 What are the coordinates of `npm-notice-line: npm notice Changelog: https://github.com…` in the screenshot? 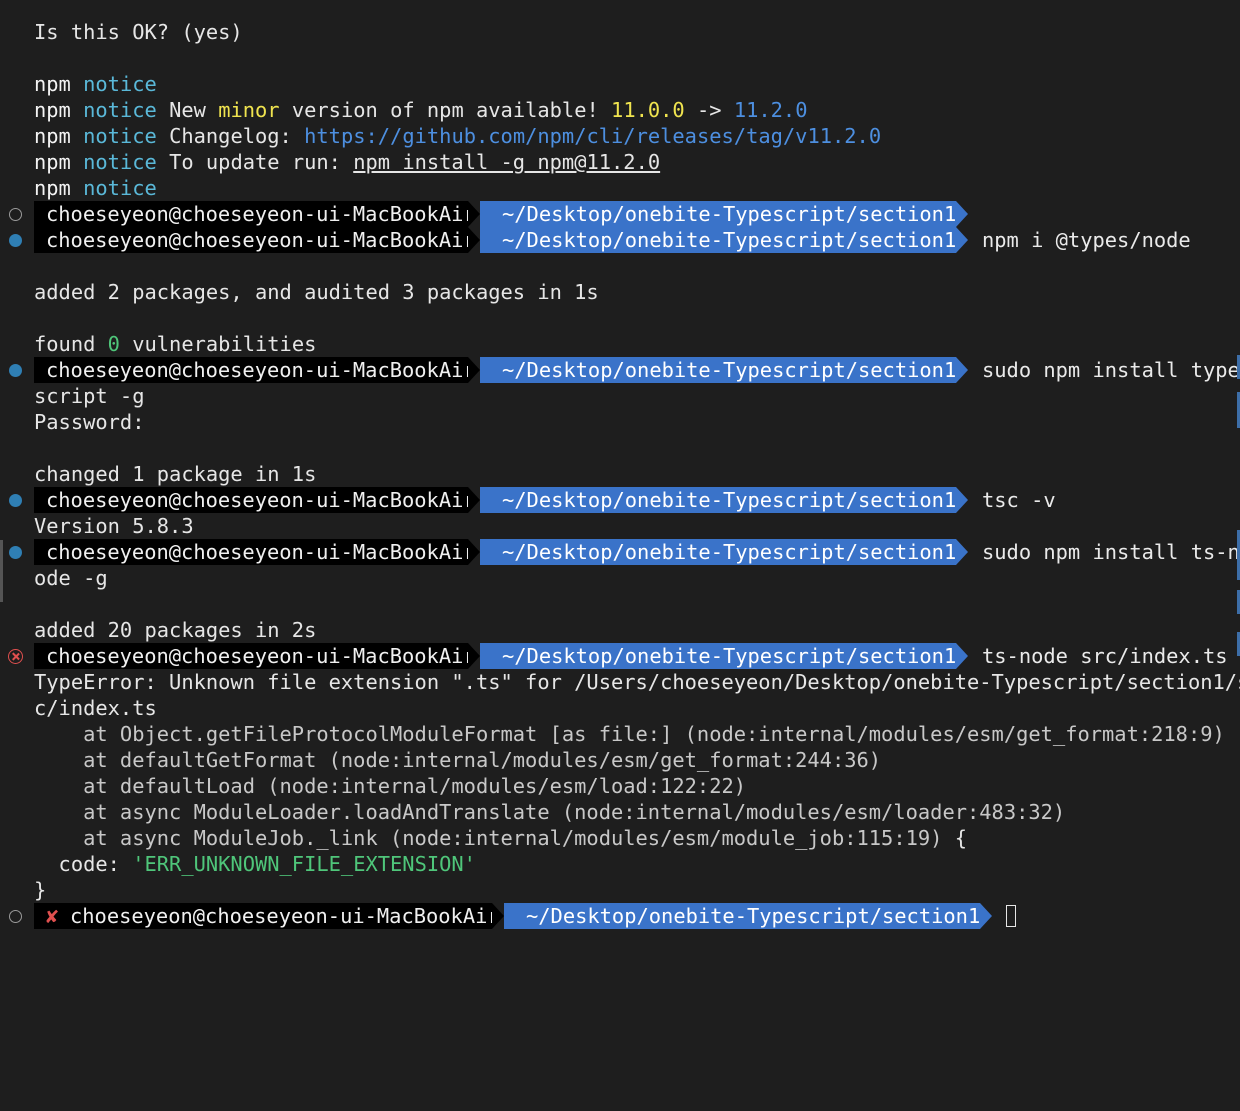 It's located at (620, 136).